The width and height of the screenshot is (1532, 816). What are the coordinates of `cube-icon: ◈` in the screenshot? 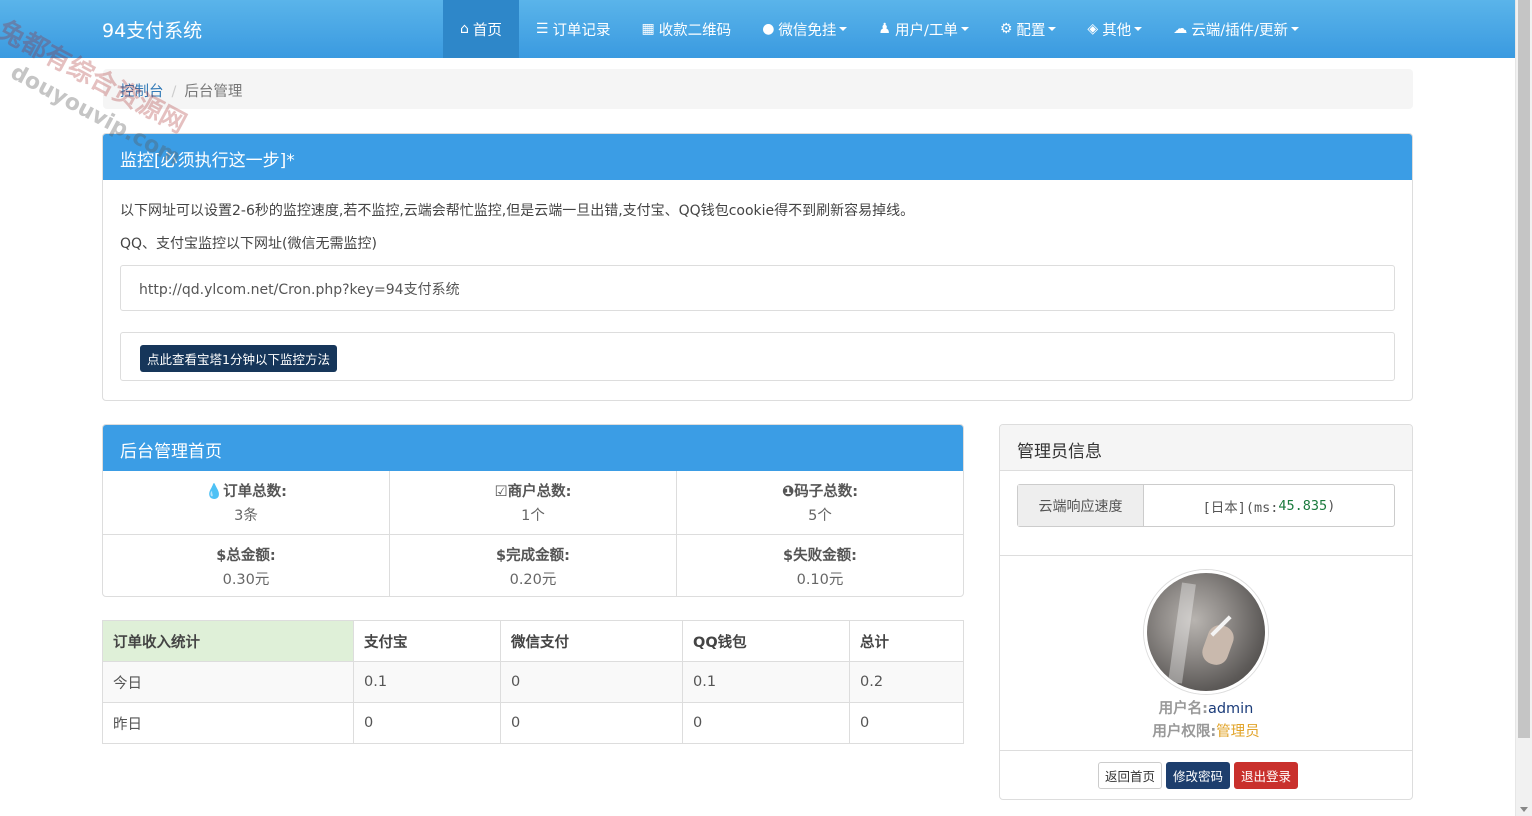 It's located at (1093, 29).